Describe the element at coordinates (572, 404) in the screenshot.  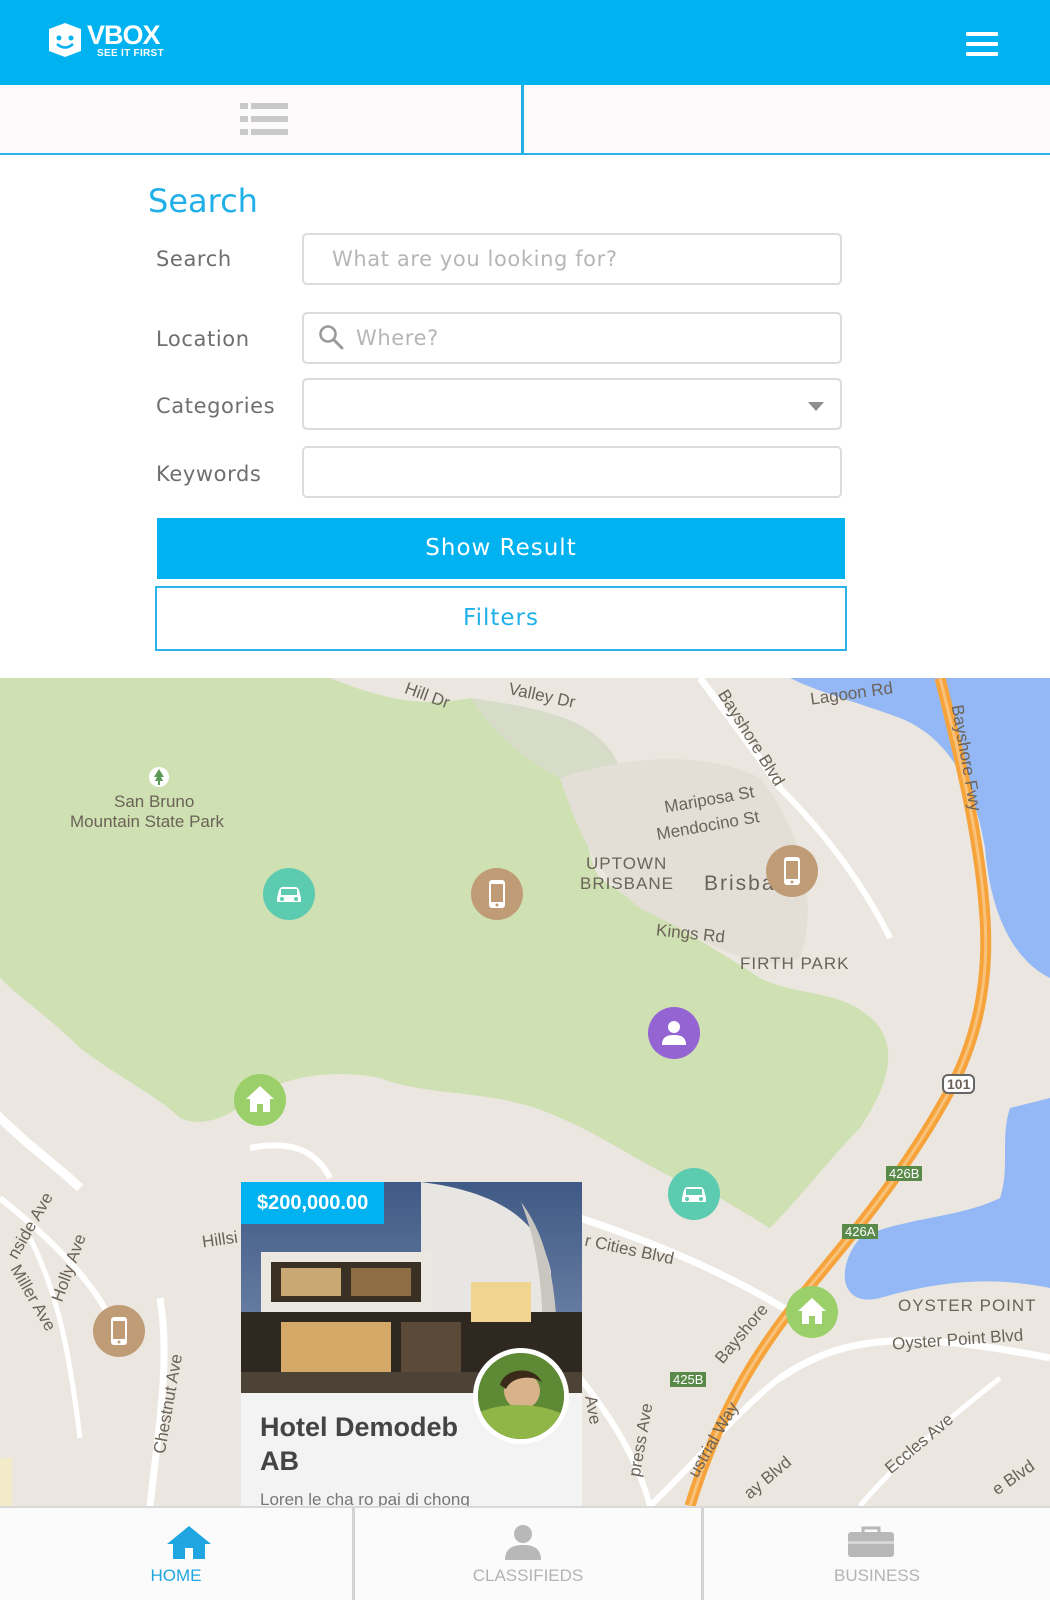
I see `categories-select` at that location.